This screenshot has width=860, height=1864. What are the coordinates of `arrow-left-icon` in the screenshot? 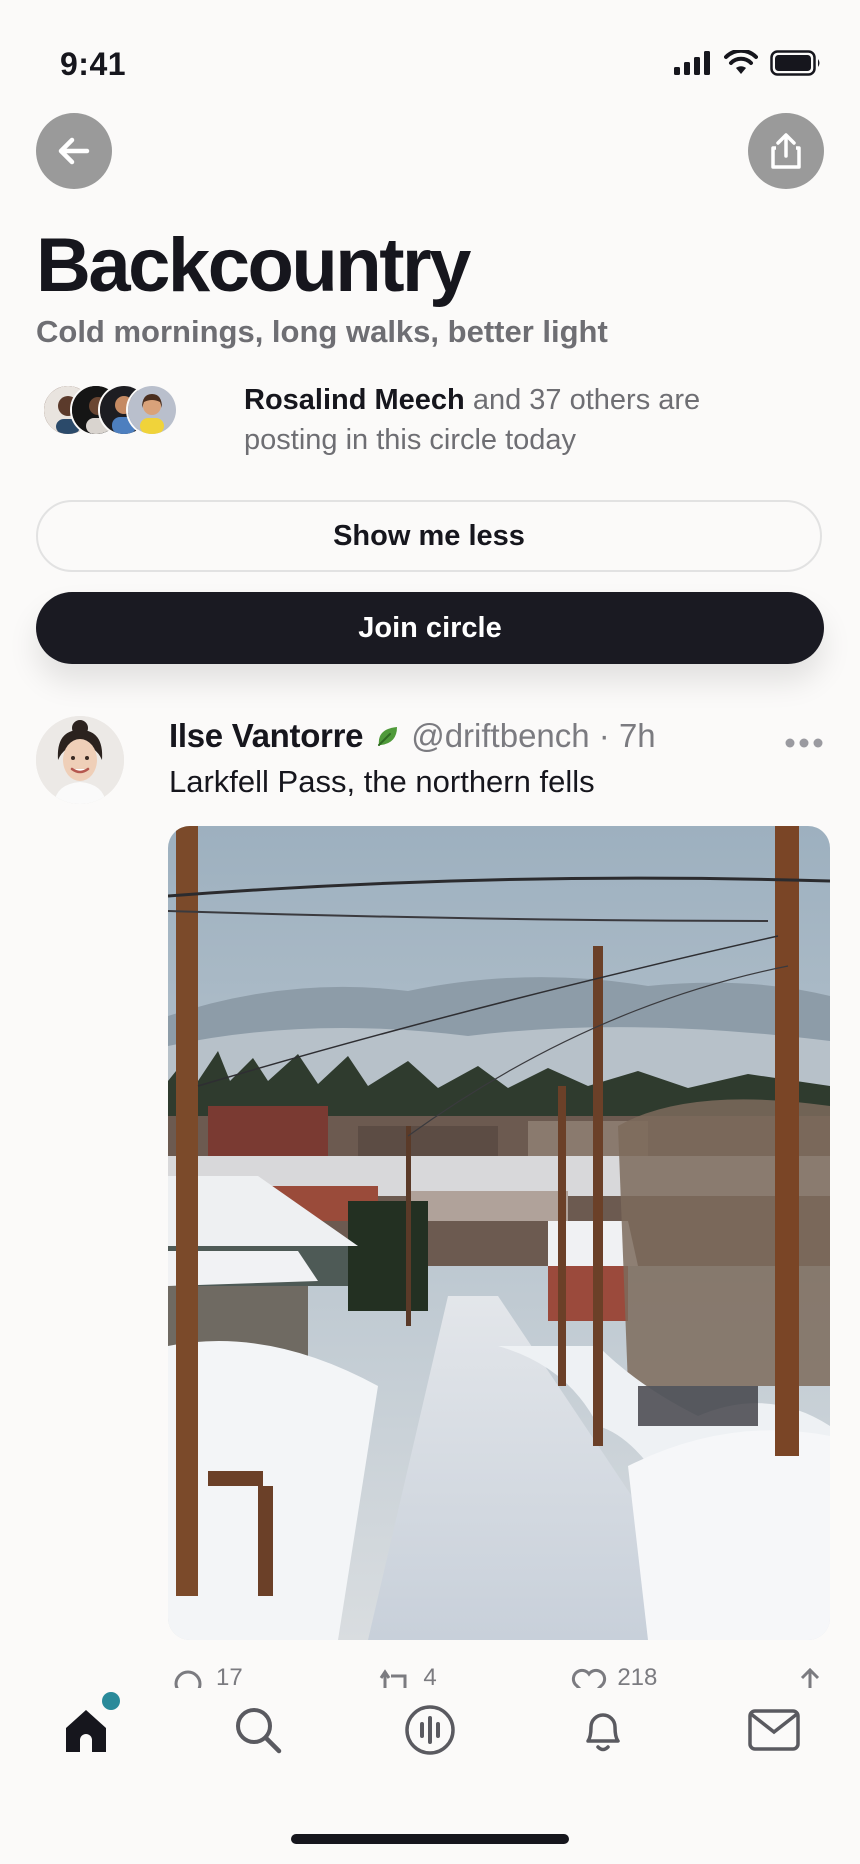 It's located at (74, 151).